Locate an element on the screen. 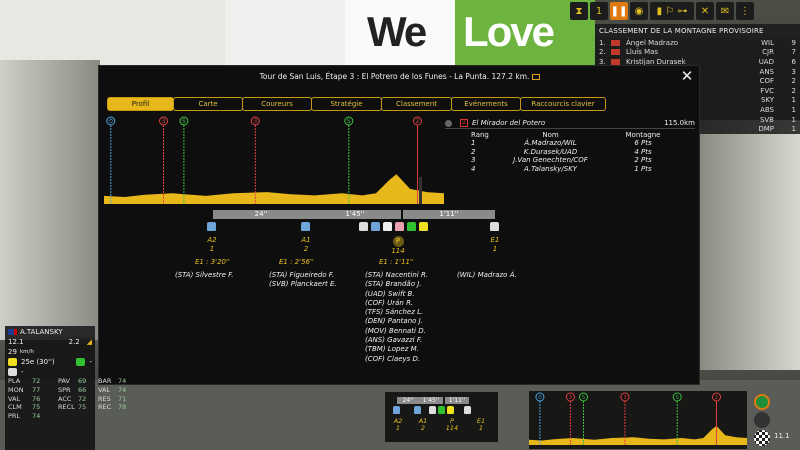 The image size is (800, 450). tab-raccourcis-clavier: Raccourcis clavier is located at coordinates (563, 104).